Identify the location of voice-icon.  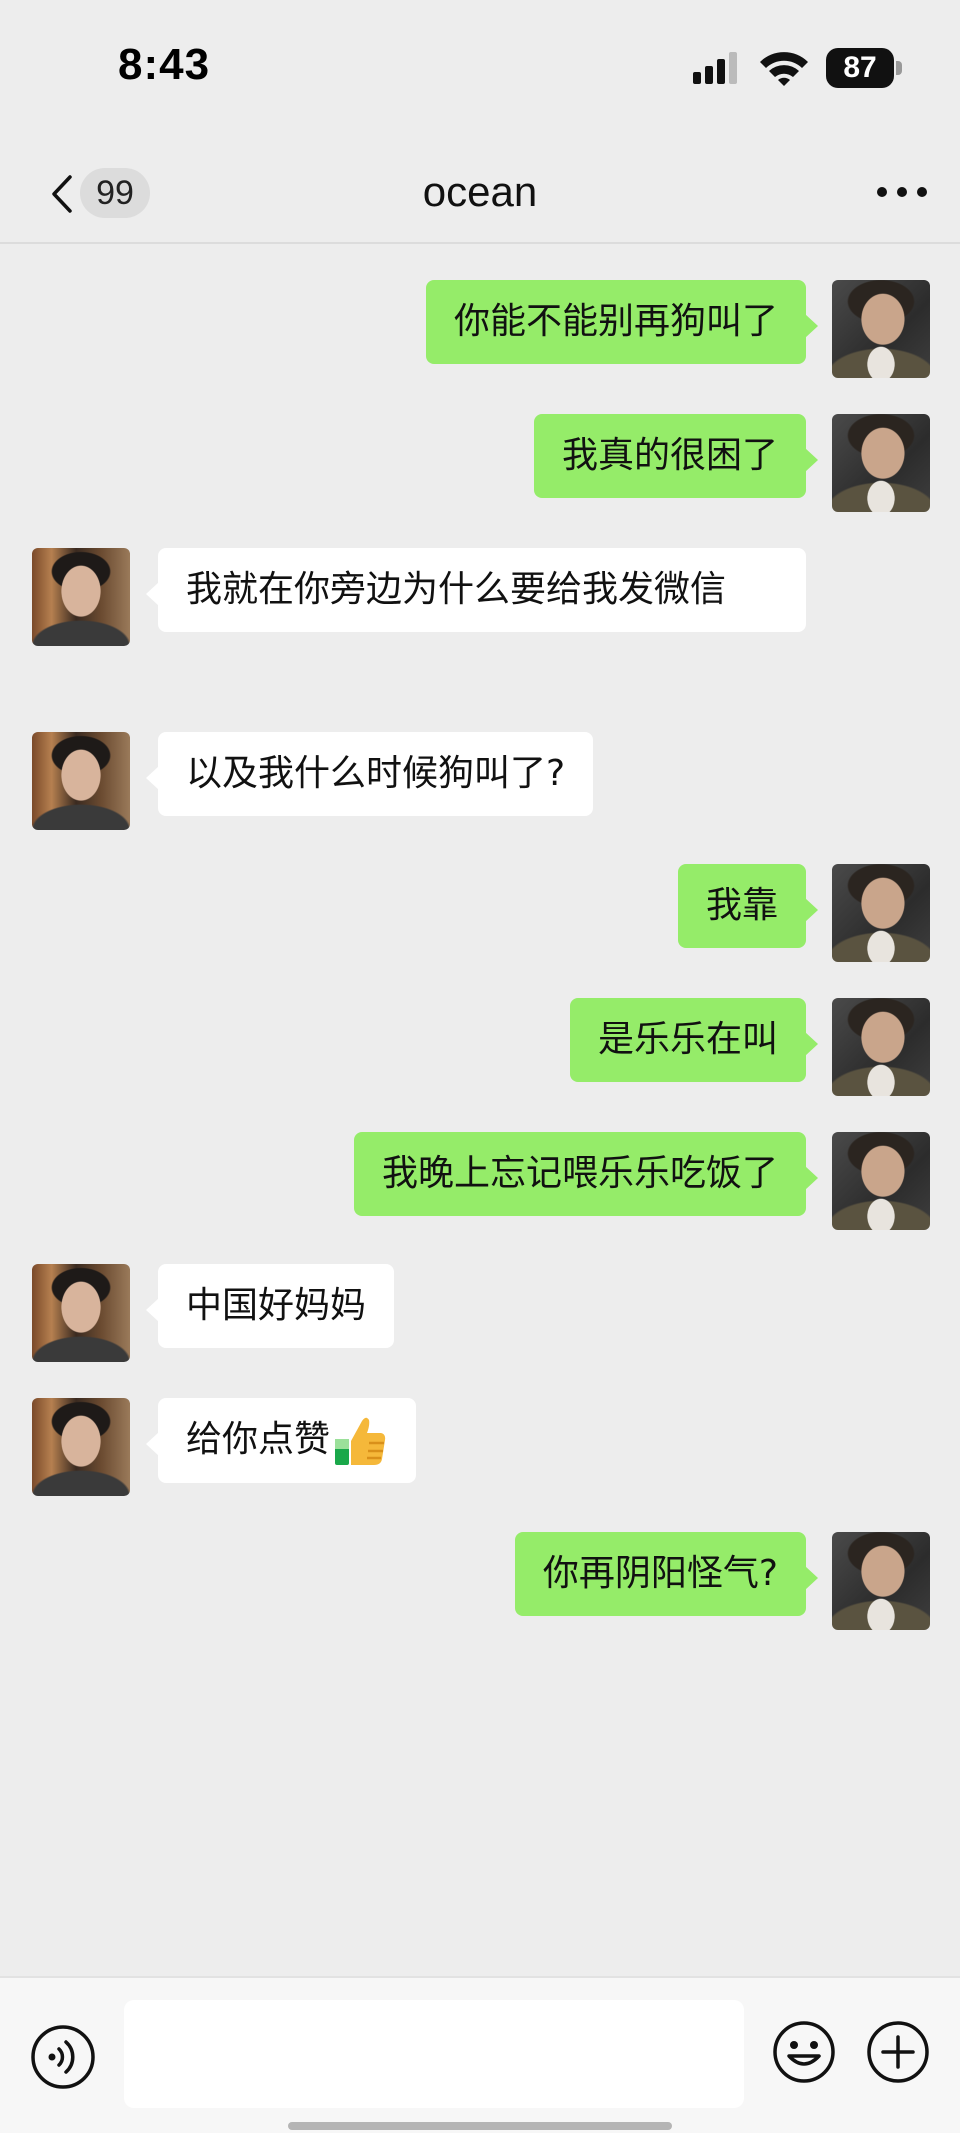
(63, 2057).